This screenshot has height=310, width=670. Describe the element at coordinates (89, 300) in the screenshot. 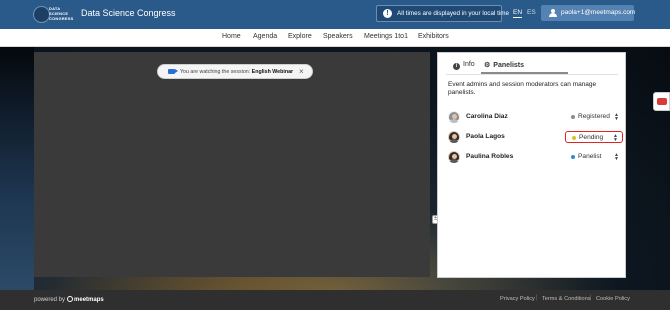

I see `brand-name: meetmaps` at that location.